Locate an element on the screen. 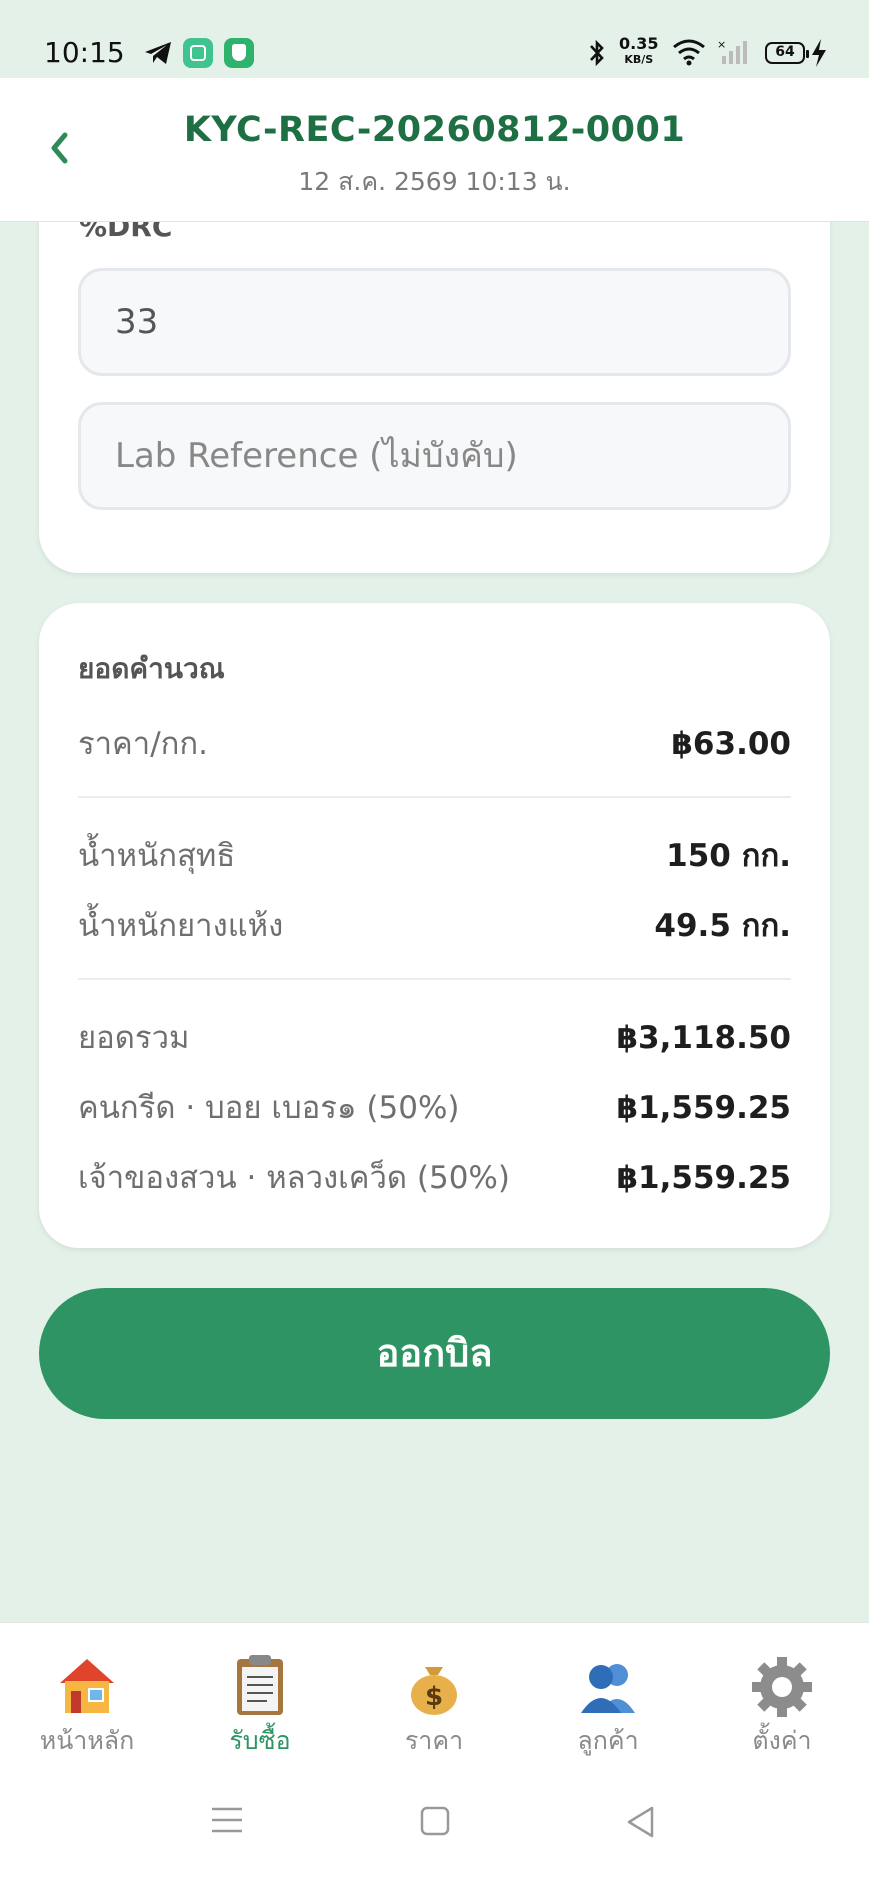 The width and height of the screenshot is (869, 1883). nav-label-price: ราคา is located at coordinates (434, 1740).